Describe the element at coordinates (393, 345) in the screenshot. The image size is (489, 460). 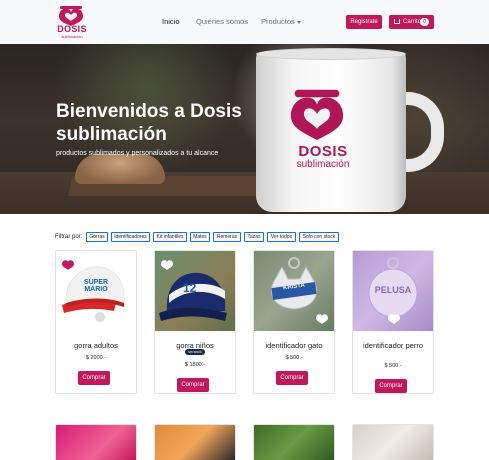
I see `product-title: identificador perro` at that location.